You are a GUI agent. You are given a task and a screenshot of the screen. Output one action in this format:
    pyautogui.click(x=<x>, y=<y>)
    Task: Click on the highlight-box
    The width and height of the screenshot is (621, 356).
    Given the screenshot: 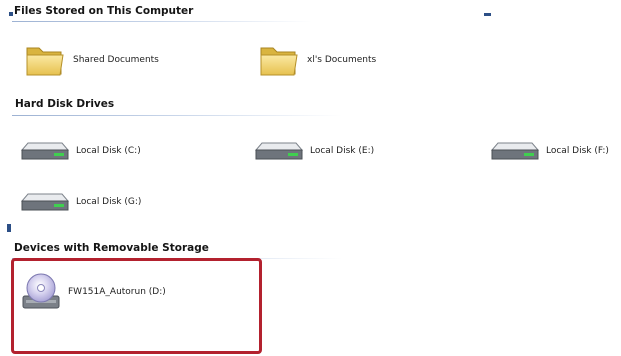 What is the action you would take?
    pyautogui.click(x=136, y=306)
    